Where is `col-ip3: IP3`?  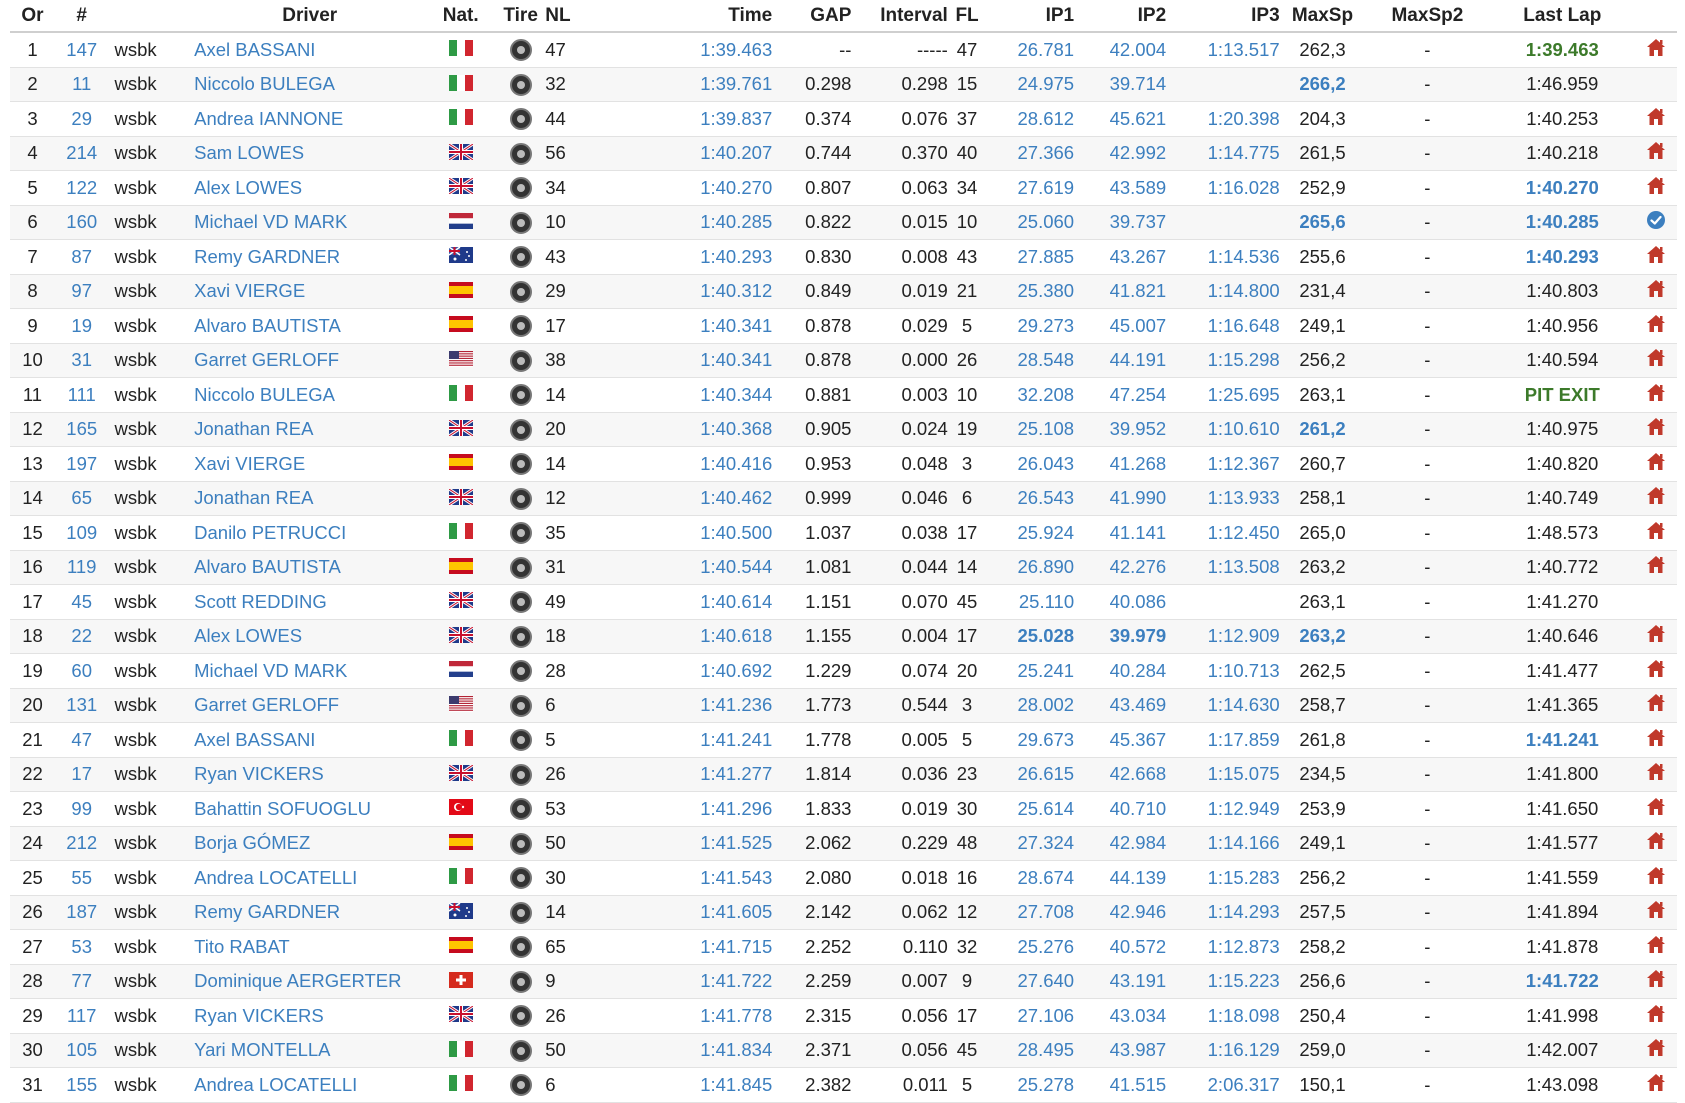
col-ip3: IP3 is located at coordinates (1223, 16).